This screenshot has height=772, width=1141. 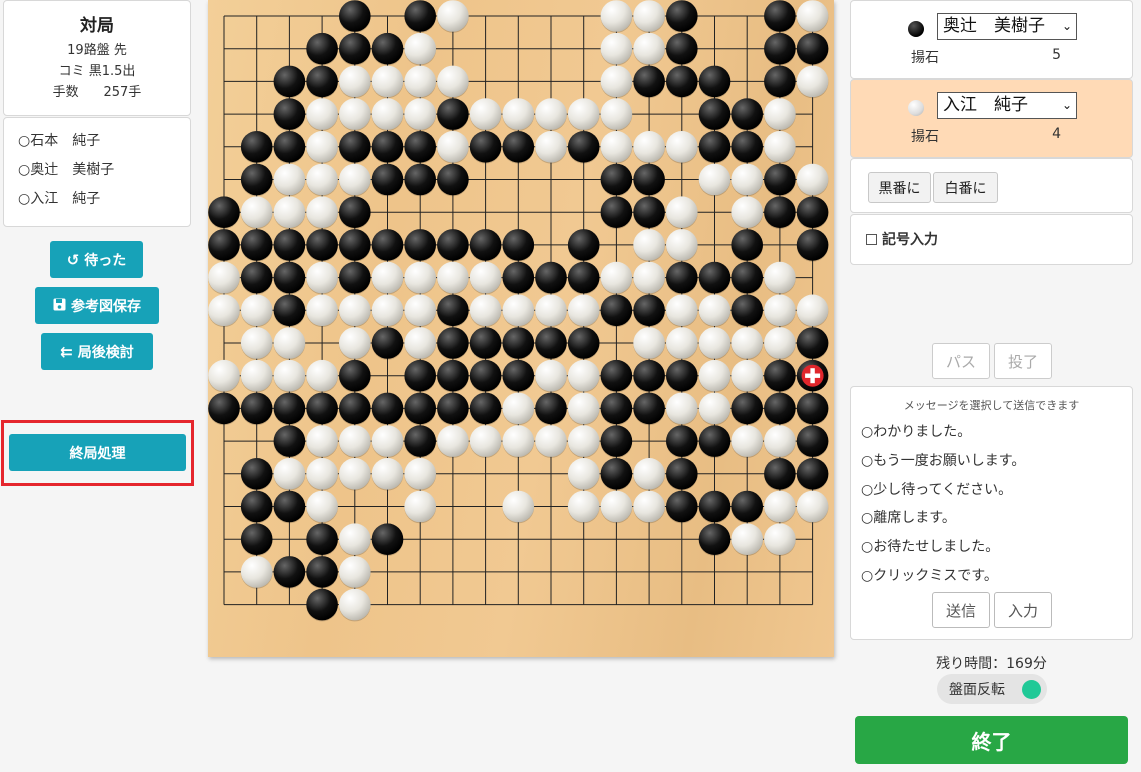 What do you see at coordinates (961, 361) in the screenshot?
I see `pass-button: パス` at bounding box center [961, 361].